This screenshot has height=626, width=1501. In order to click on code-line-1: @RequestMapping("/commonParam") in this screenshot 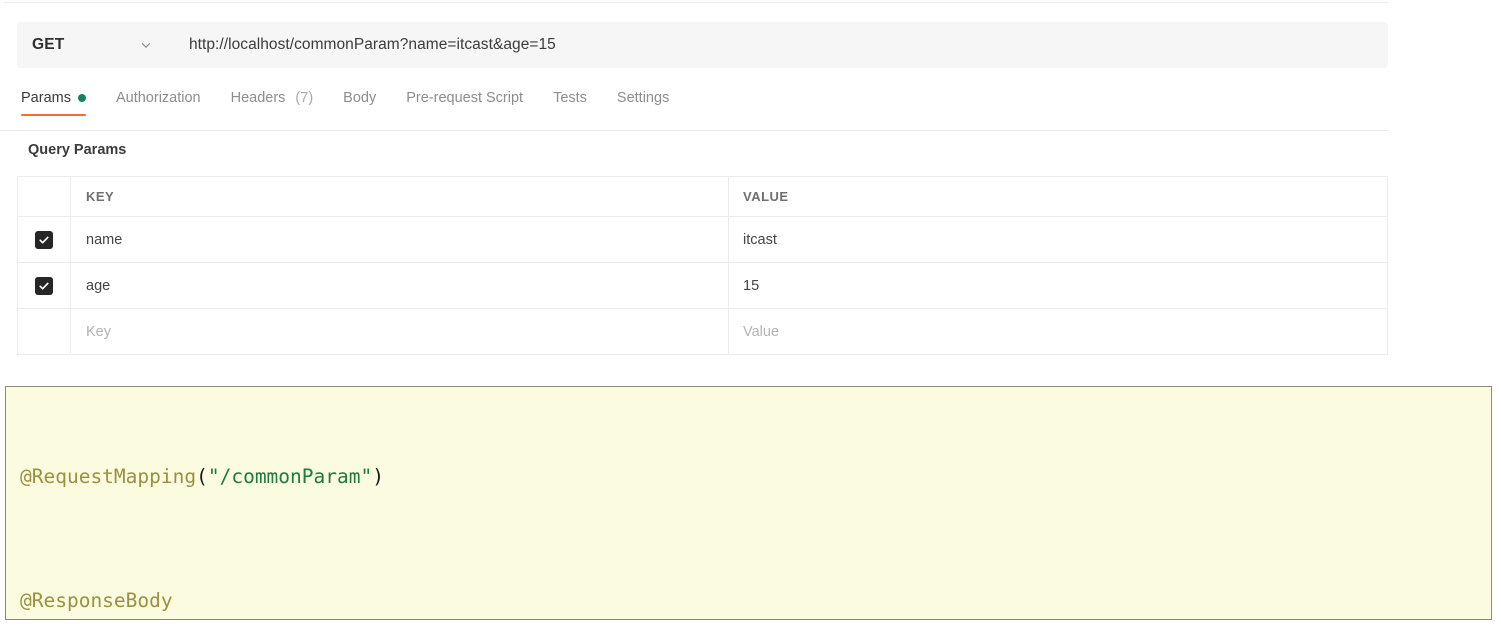, I will do `click(755, 476)`.